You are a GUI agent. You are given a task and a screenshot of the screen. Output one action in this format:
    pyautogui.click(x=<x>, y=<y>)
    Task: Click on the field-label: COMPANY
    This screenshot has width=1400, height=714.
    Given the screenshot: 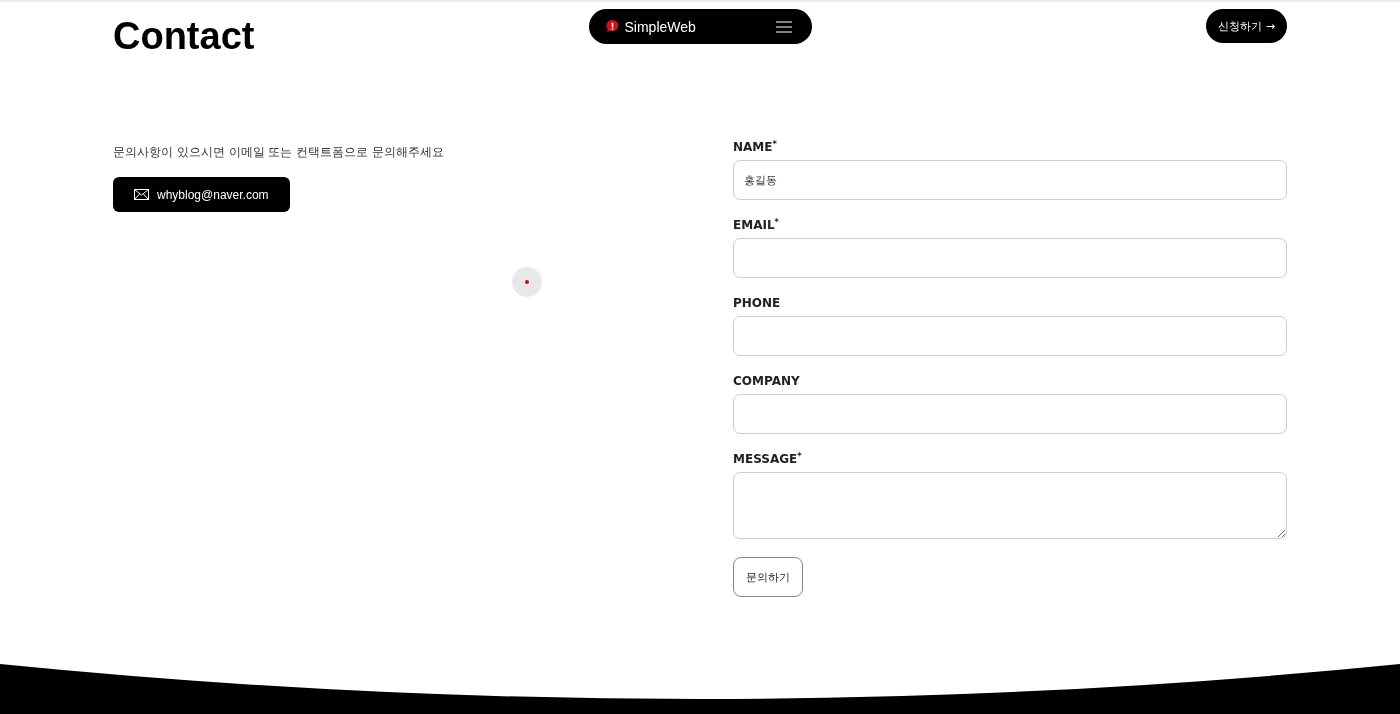 What is the action you would take?
    pyautogui.click(x=767, y=381)
    